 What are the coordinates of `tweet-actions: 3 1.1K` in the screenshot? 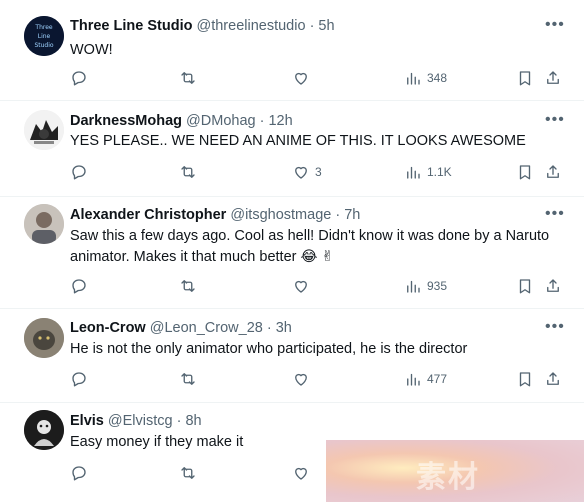 It's located at (315, 172).